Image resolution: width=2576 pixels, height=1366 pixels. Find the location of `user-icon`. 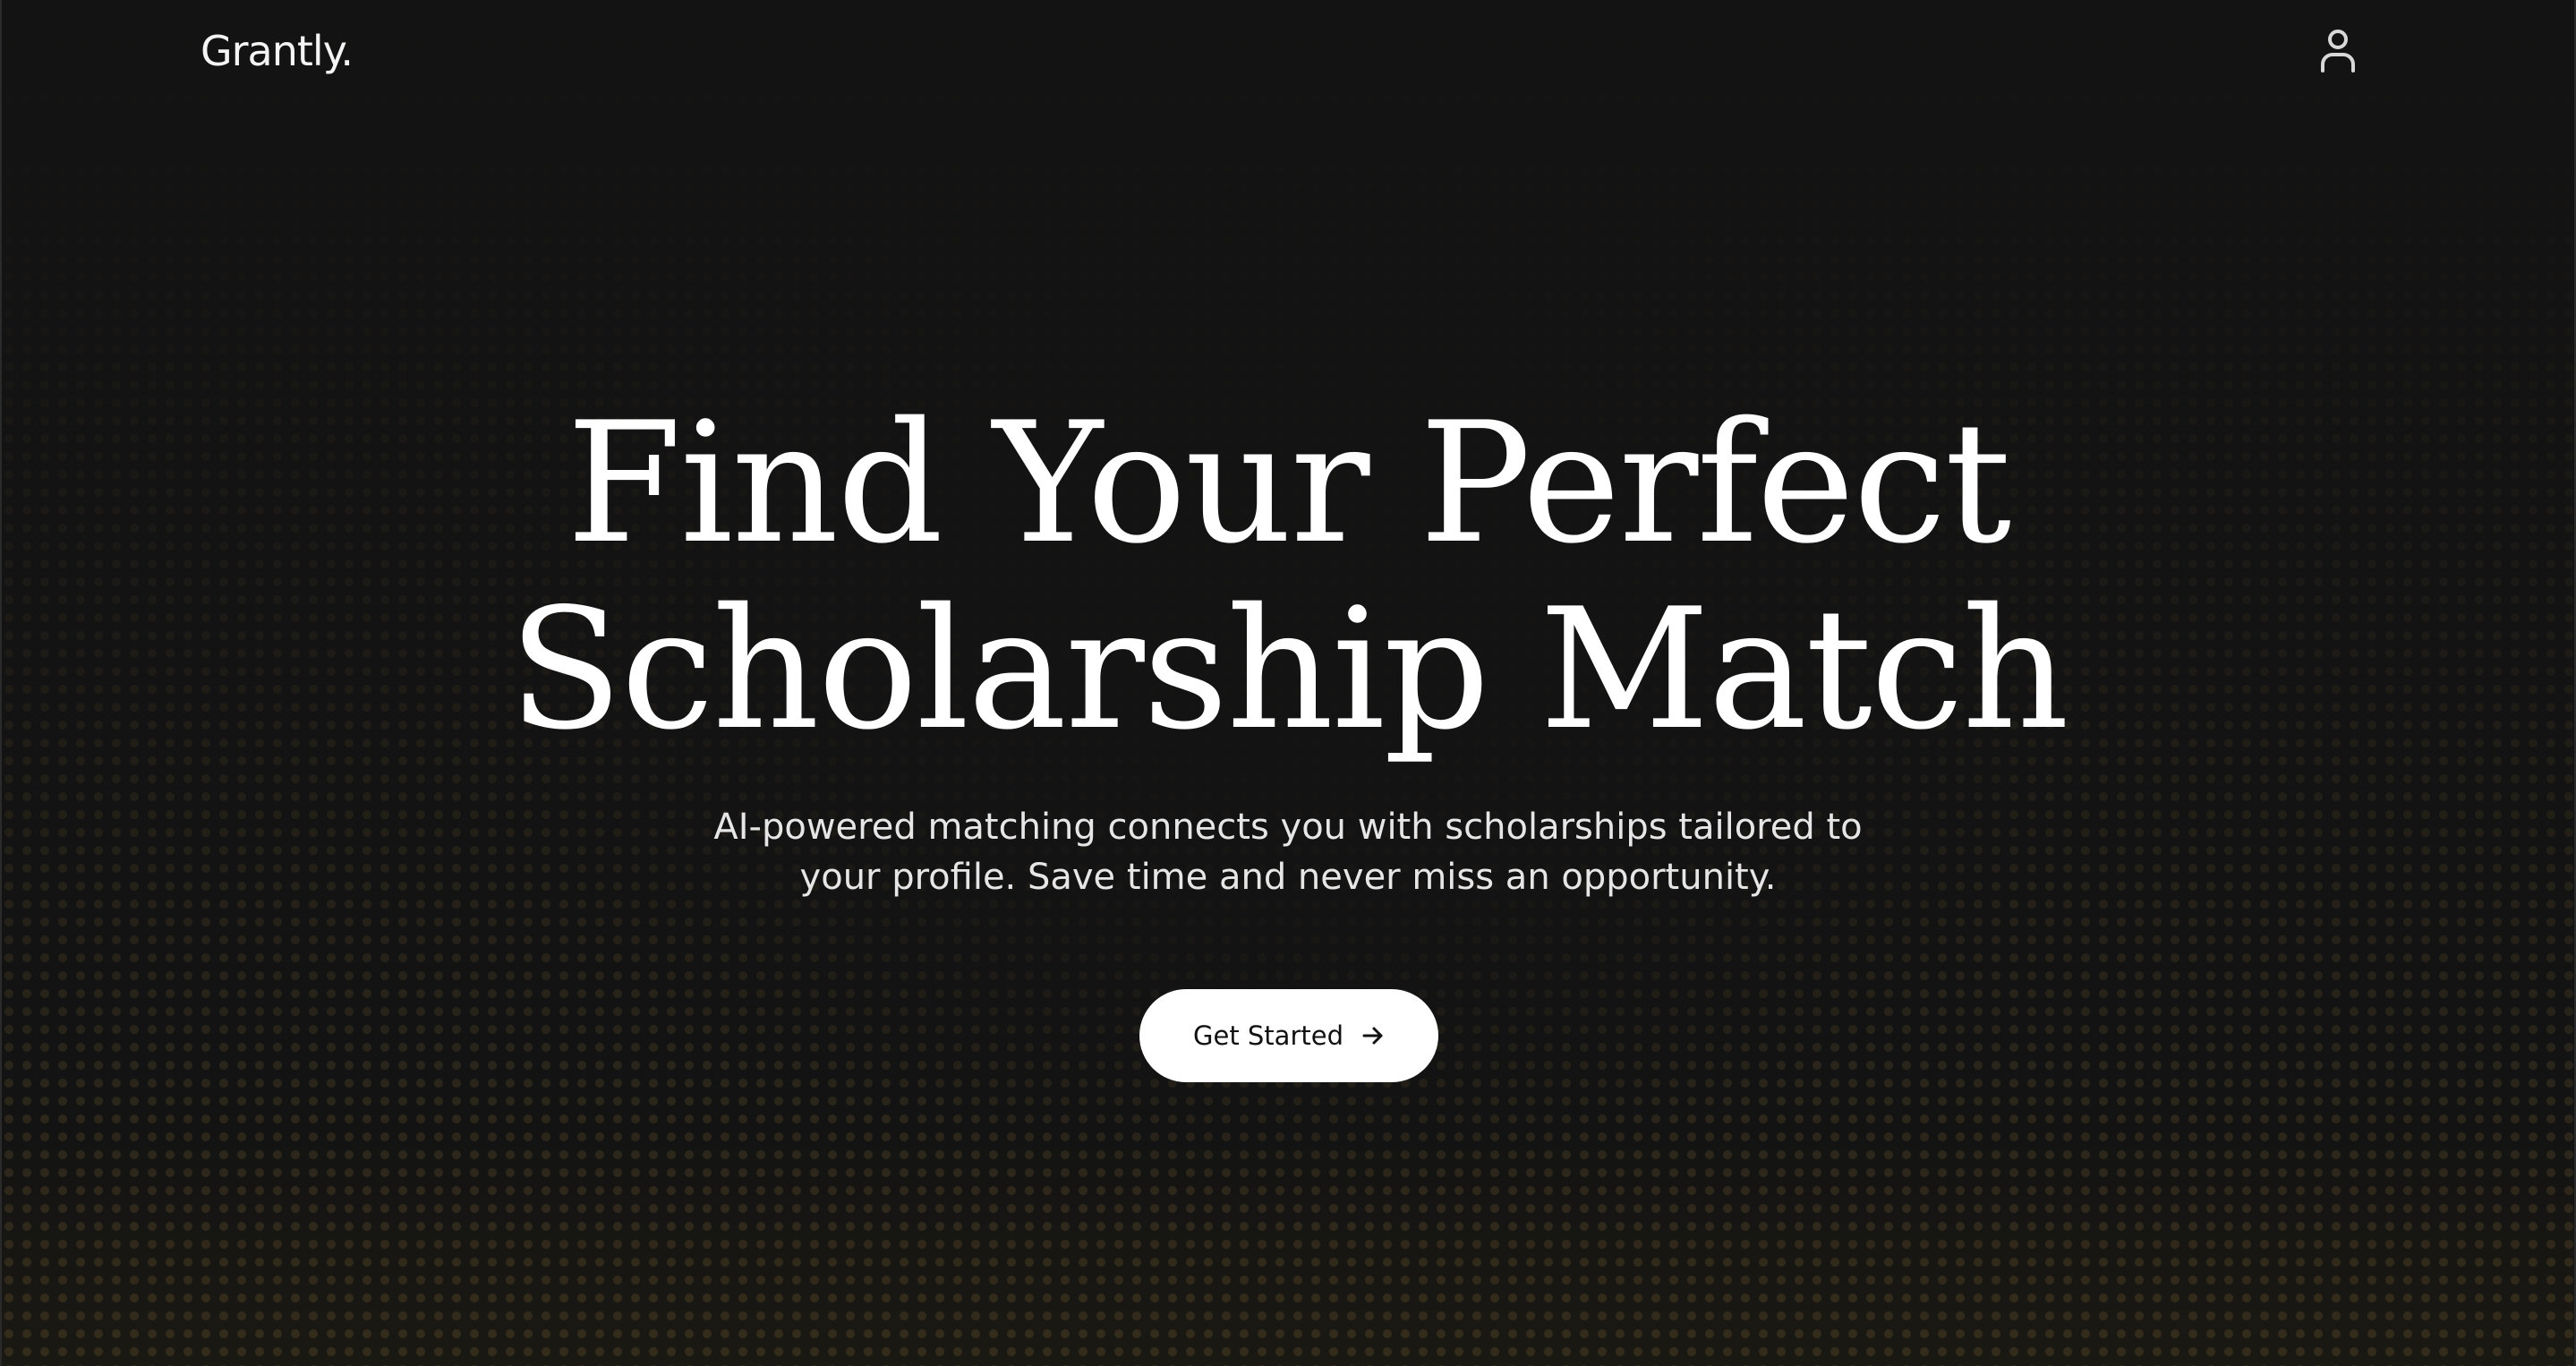

user-icon is located at coordinates (2338, 52).